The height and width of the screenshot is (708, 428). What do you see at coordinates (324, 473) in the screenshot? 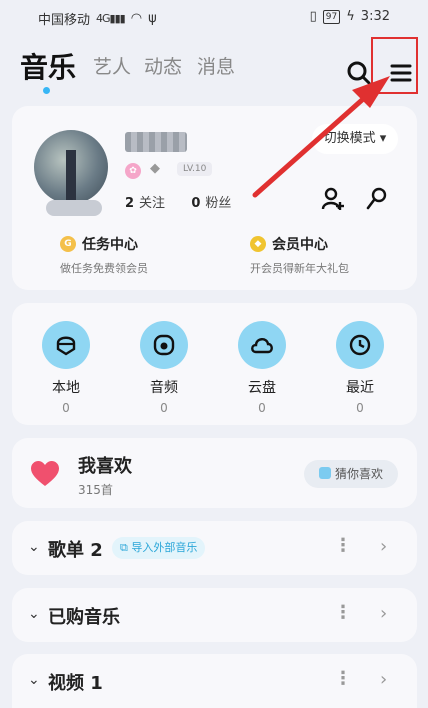
I see `guess-icon` at bounding box center [324, 473].